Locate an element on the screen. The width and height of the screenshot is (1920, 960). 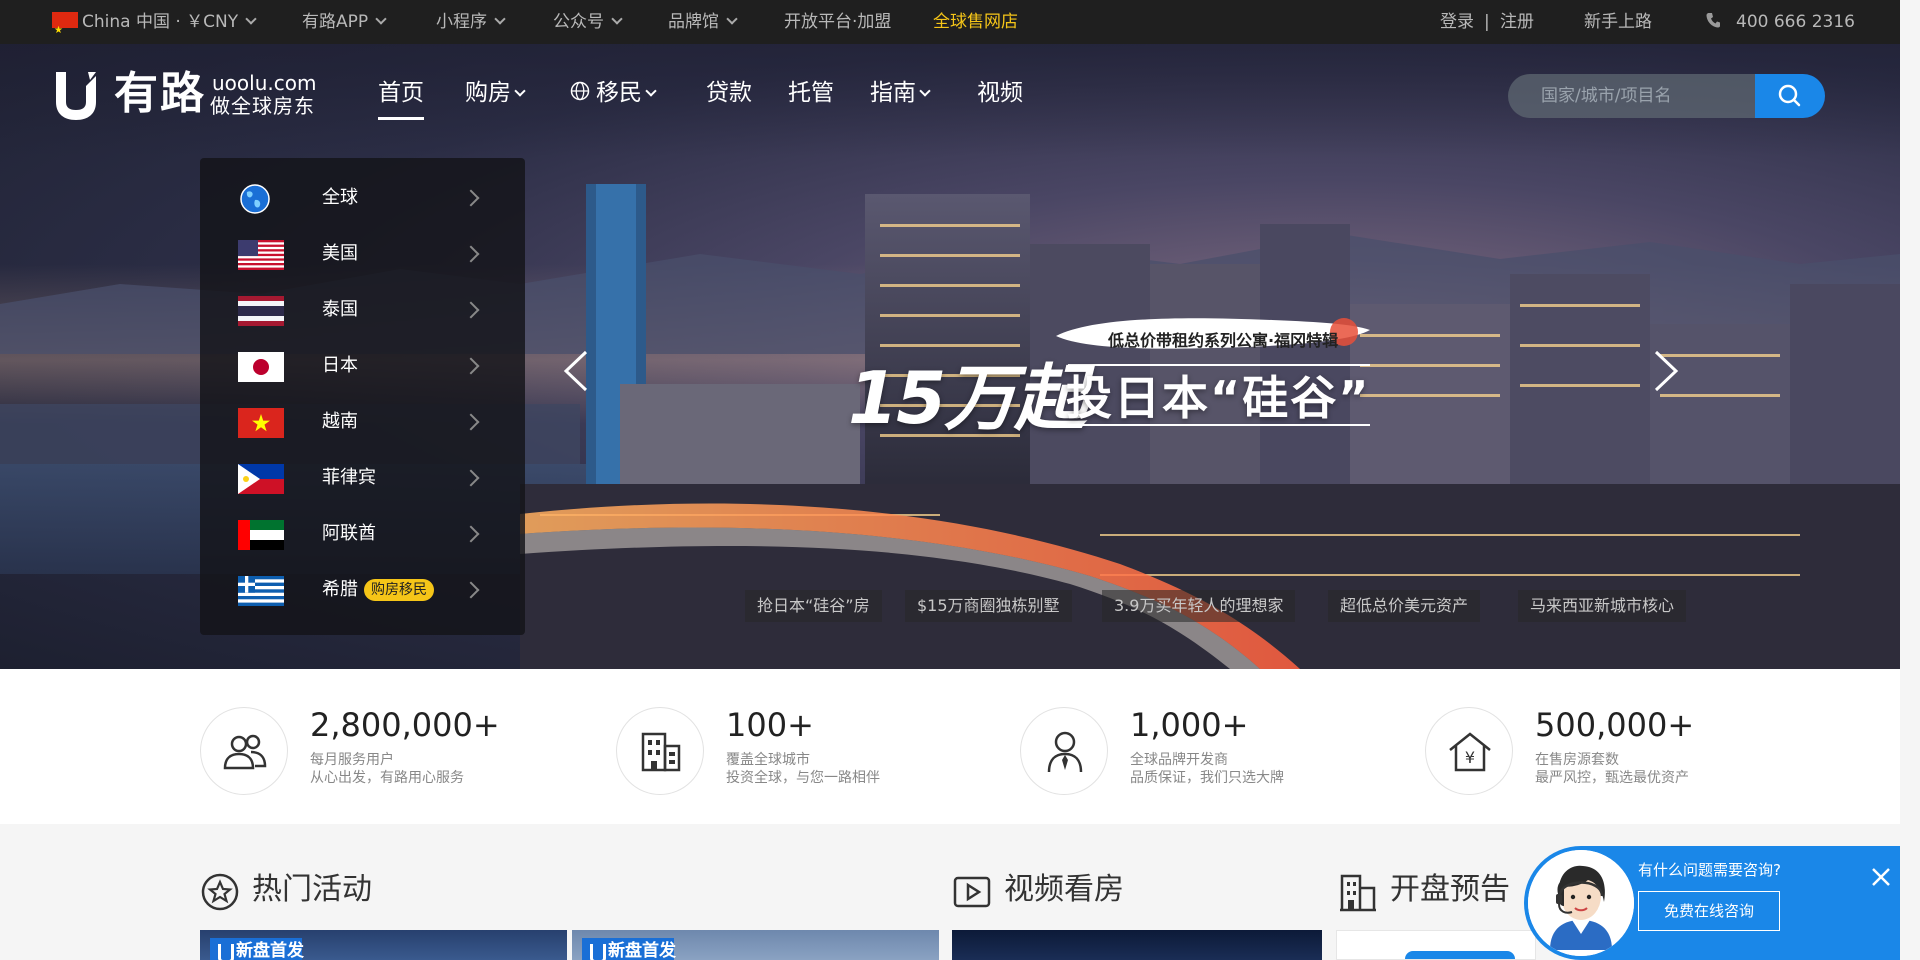
brand-hall-menu: 品牌馆 is located at coordinates (703, 22).